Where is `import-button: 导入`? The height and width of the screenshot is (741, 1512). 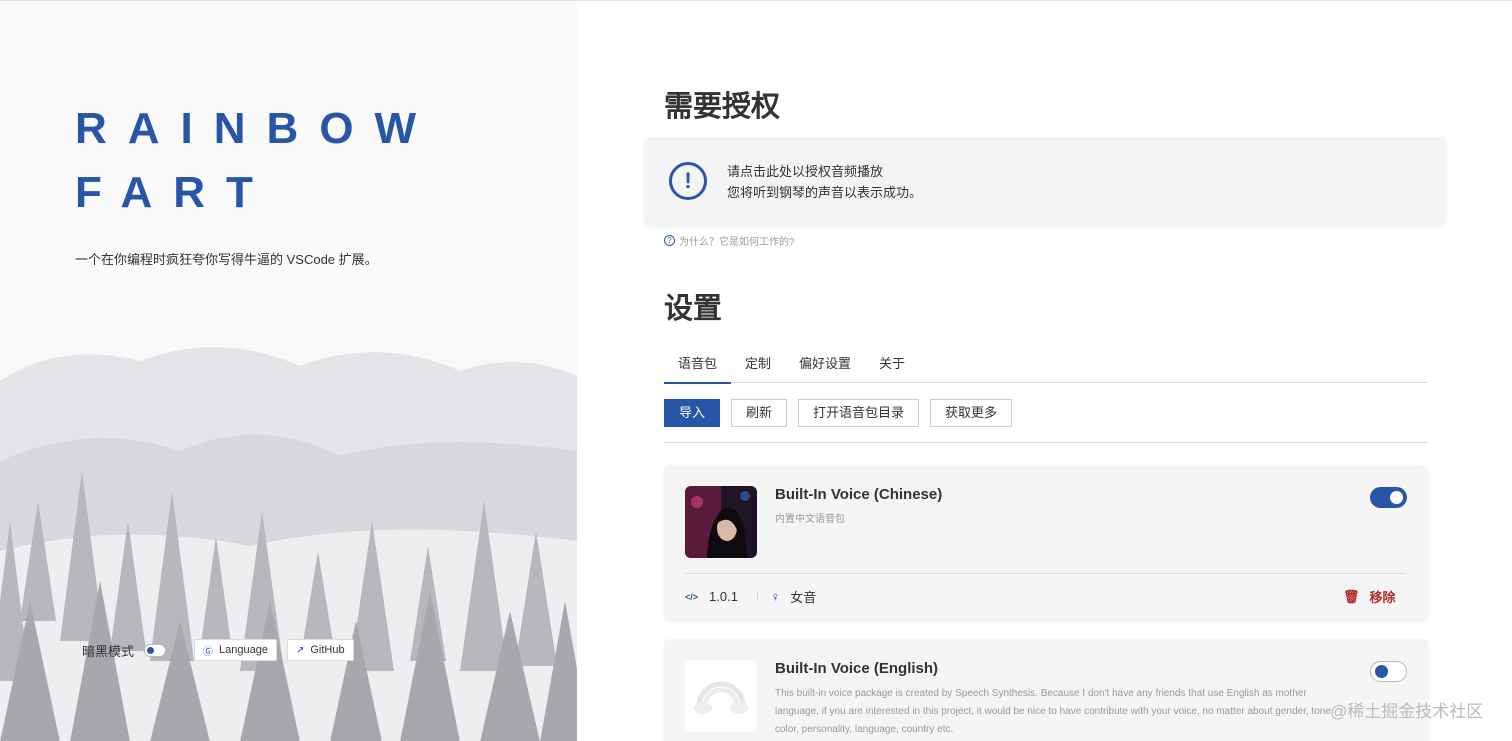 import-button: 导入 is located at coordinates (692, 413).